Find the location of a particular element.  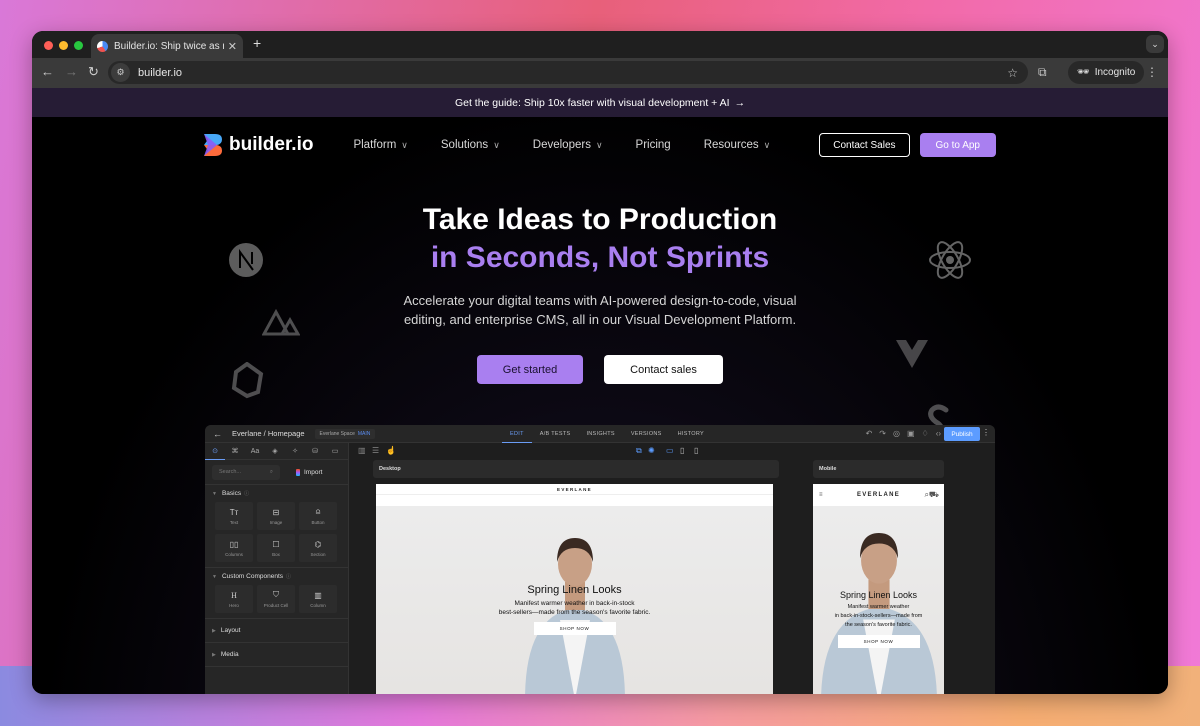

publish-button: Publish is located at coordinates (962, 434).